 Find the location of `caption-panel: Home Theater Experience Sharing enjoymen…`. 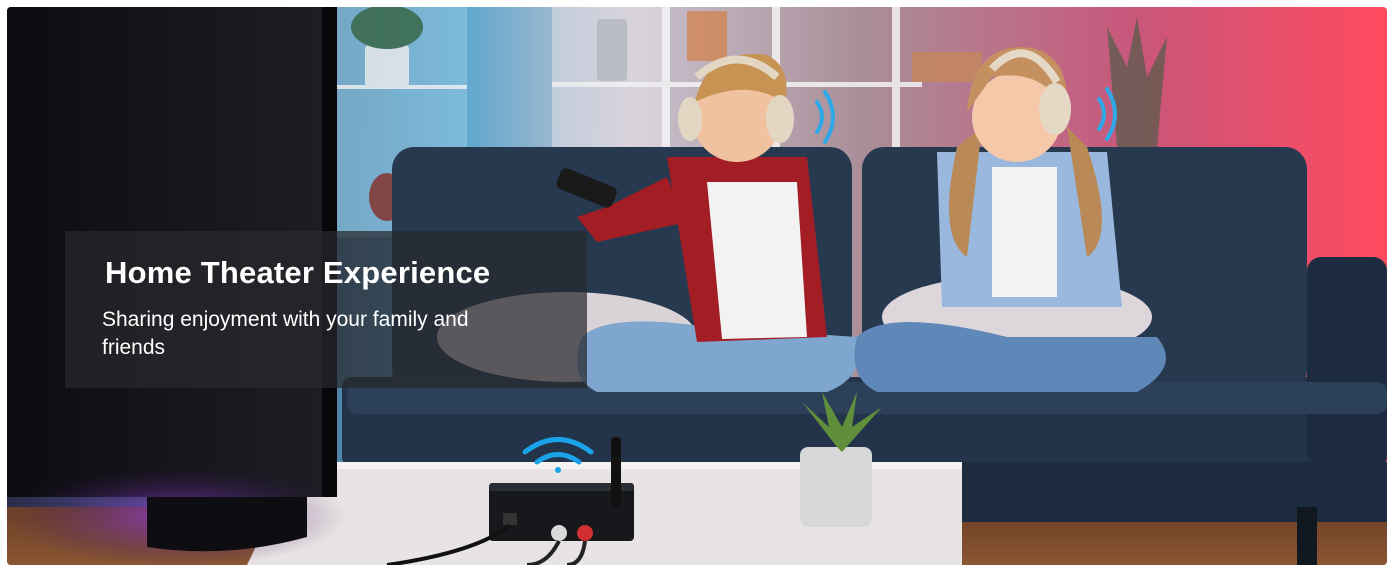

caption-panel: Home Theater Experience Sharing enjoymen… is located at coordinates (326, 309).